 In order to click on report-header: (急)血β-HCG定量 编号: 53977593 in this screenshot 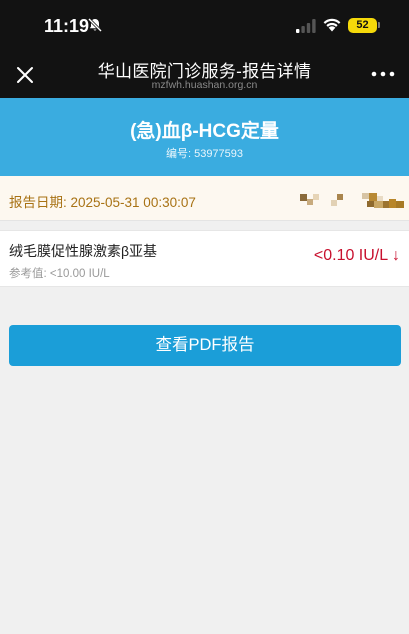, I will do `click(204, 137)`.